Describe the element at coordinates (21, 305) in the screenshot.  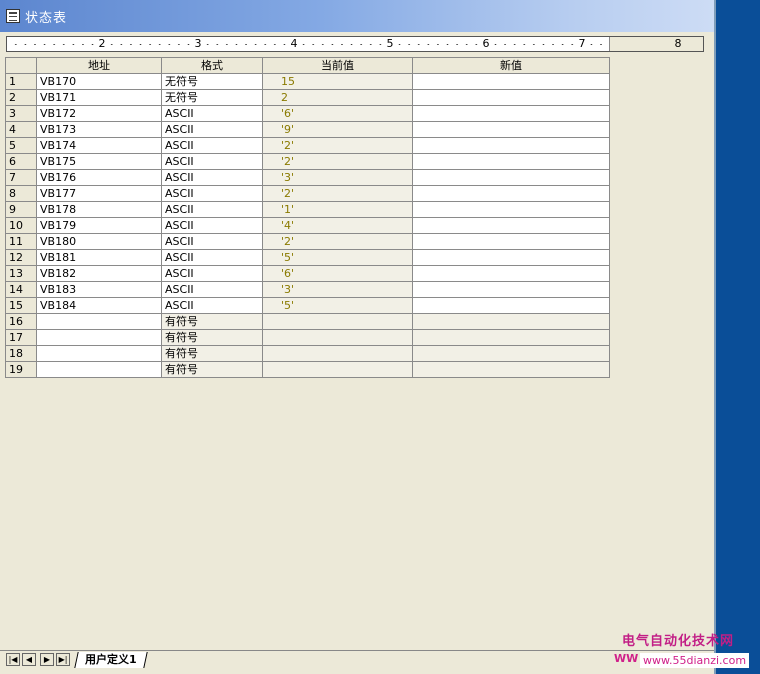
I see `row-number: 15` at that location.